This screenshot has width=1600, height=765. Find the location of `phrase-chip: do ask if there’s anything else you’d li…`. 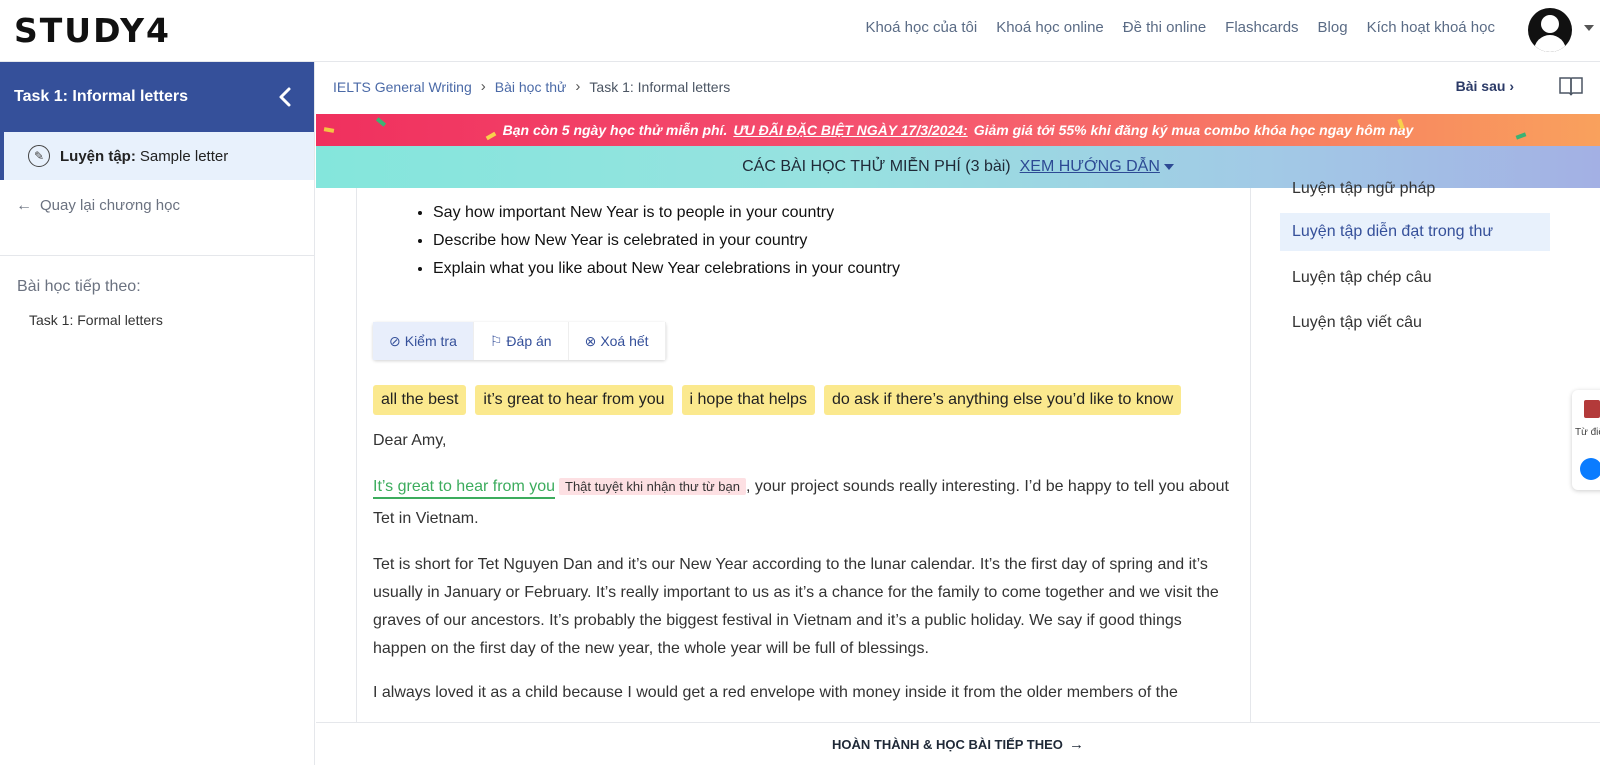

phrase-chip: do ask if there’s anything else you’d li… is located at coordinates (1002, 400).